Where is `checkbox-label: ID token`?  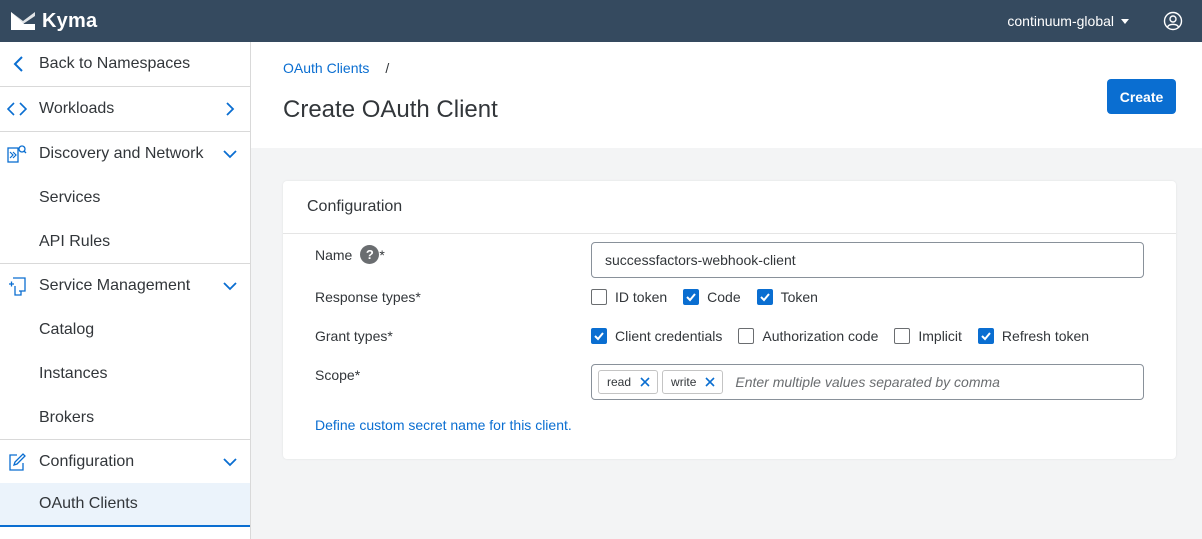 checkbox-label: ID token is located at coordinates (641, 297).